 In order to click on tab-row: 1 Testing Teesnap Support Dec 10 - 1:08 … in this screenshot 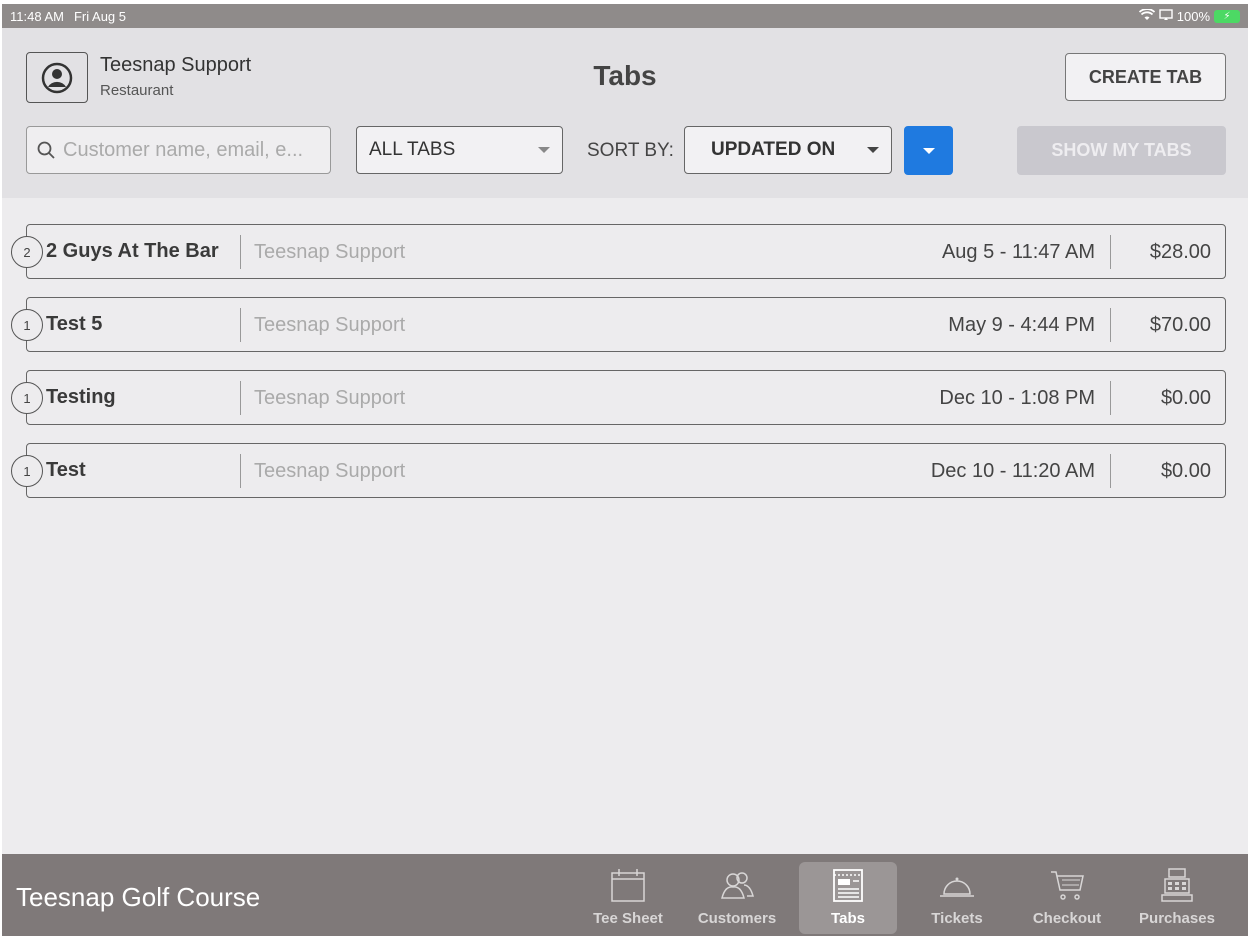, I will do `click(618, 397)`.